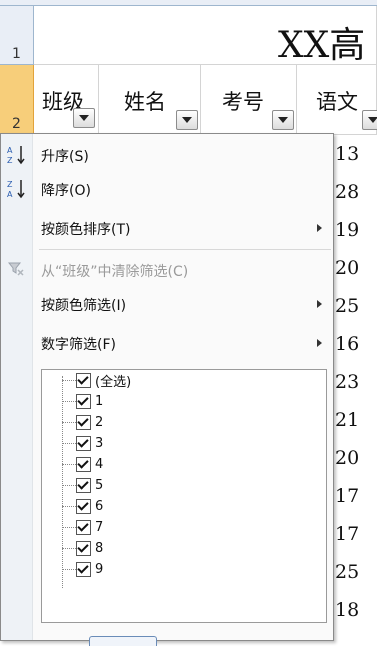  What do you see at coordinates (123, 641) in the screenshot?
I see `ok-button` at bounding box center [123, 641].